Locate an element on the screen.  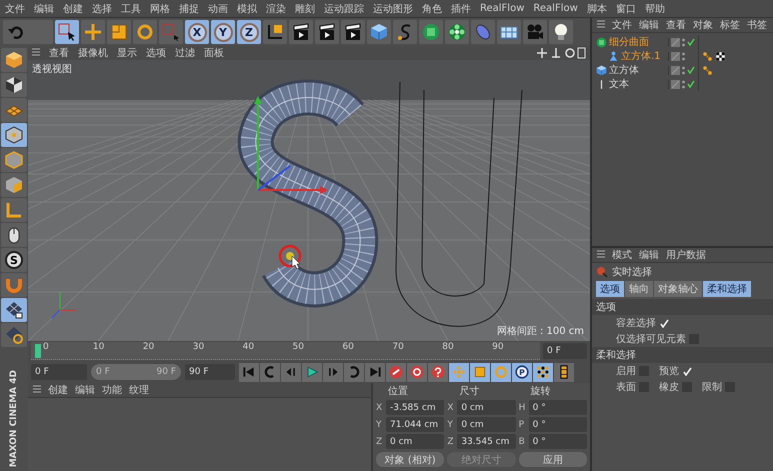
column-header: 尺寸 is located at coordinates (469, 391).